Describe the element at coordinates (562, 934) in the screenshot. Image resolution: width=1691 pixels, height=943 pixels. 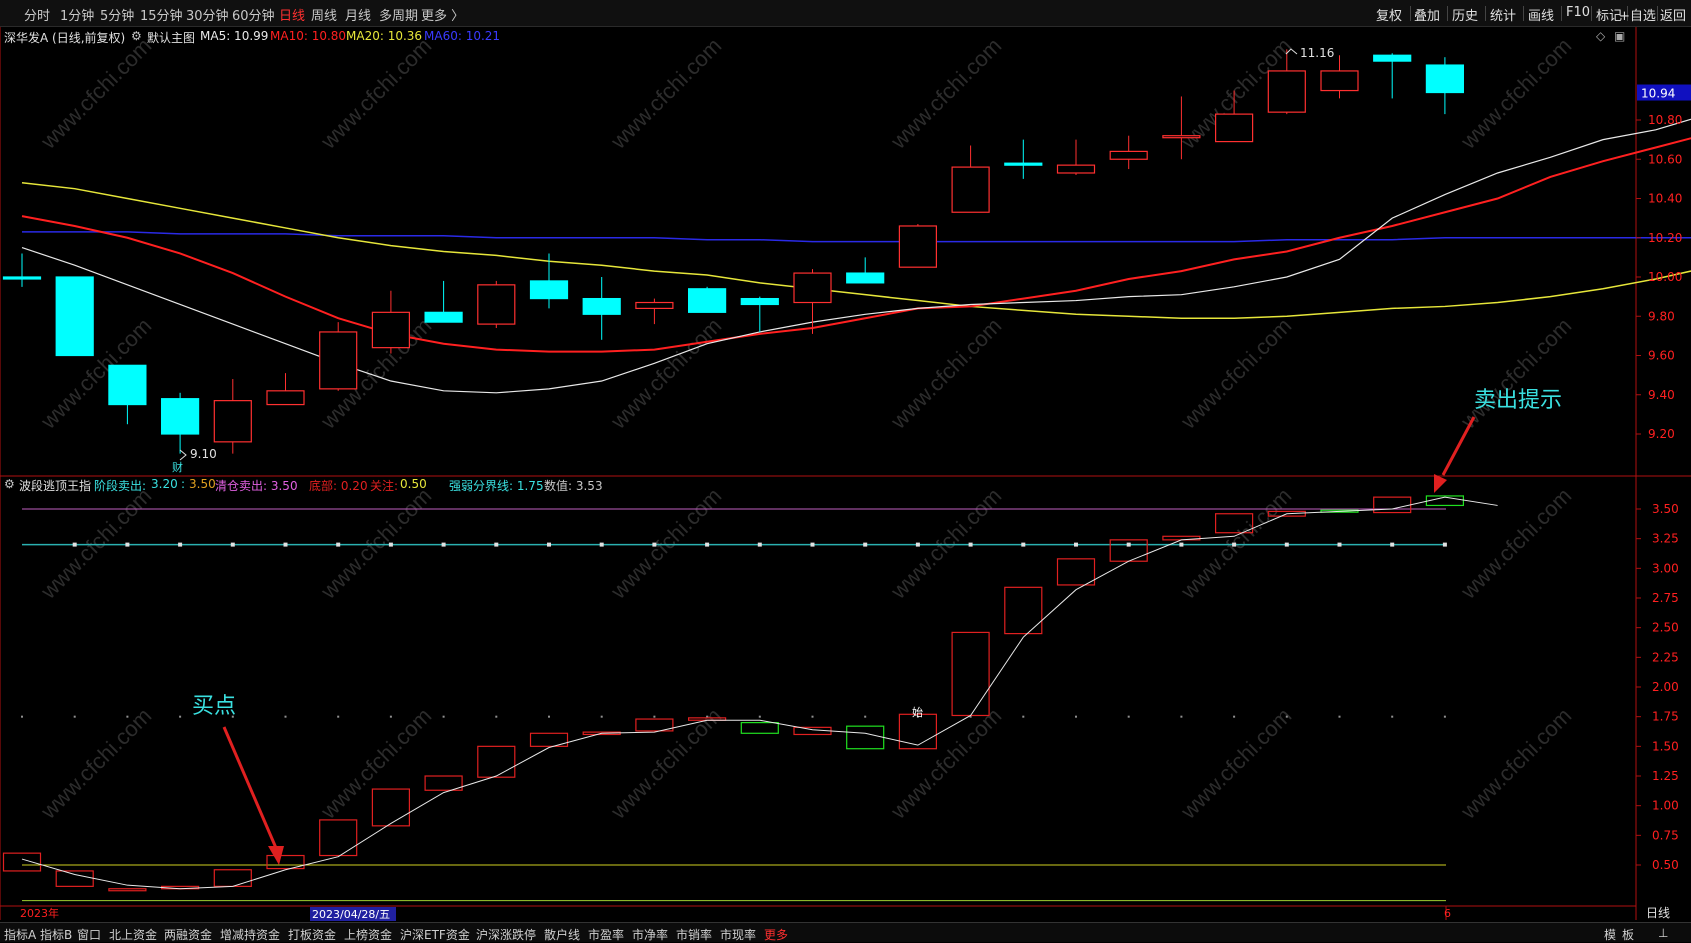
I see `tab-retail-line: 散户线` at that location.